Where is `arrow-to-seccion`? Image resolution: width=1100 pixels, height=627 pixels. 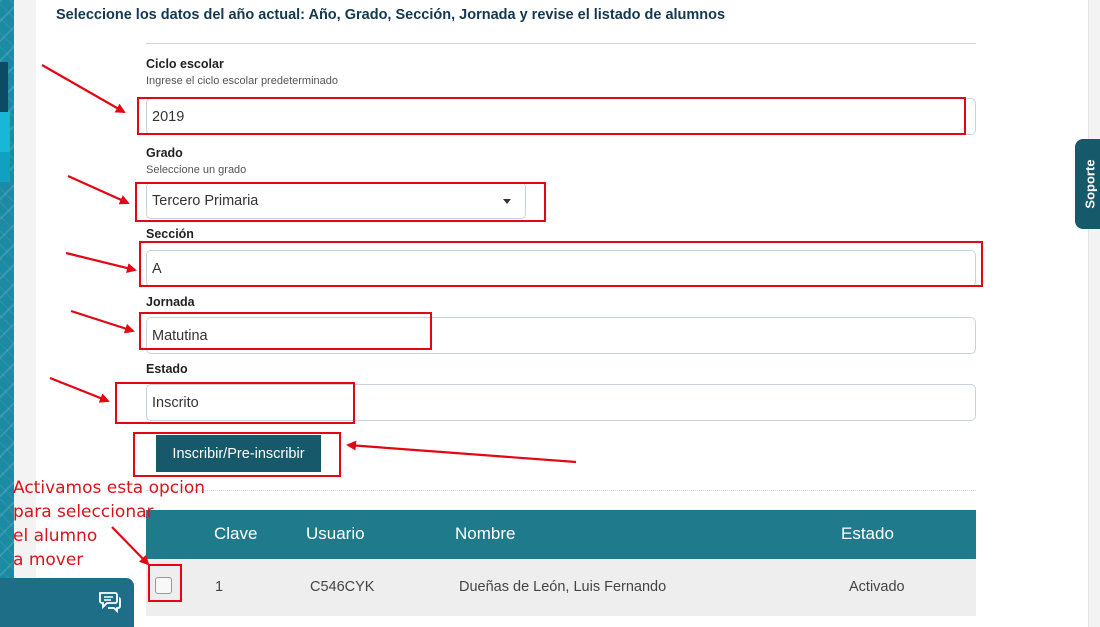
arrow-to-seccion is located at coordinates (101, 262).